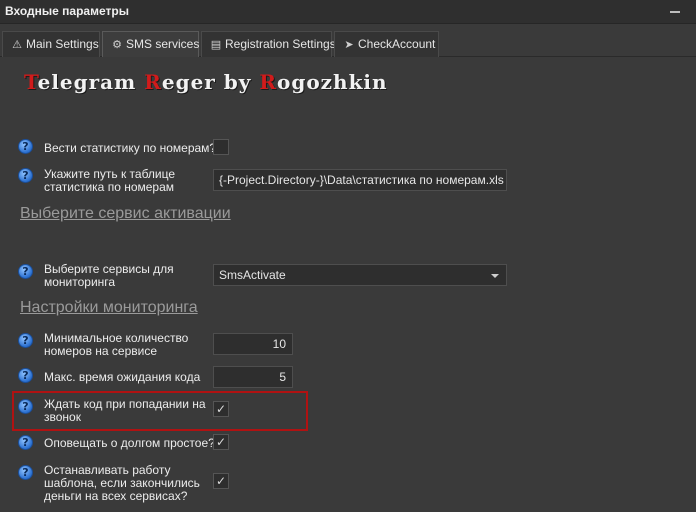  Describe the element at coordinates (122, 377) in the screenshot. I see `wait-time-label: Макс. время ожидания кода` at that location.